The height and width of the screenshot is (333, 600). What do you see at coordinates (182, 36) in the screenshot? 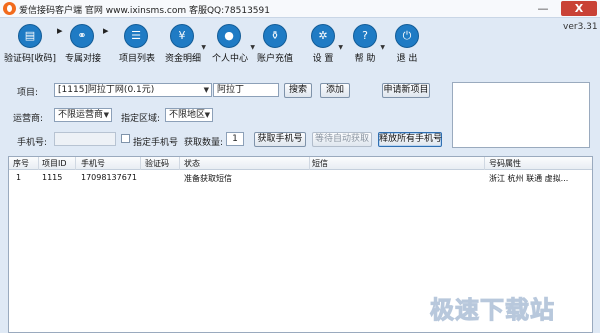
I see `ledger-icon: ¥` at bounding box center [182, 36].